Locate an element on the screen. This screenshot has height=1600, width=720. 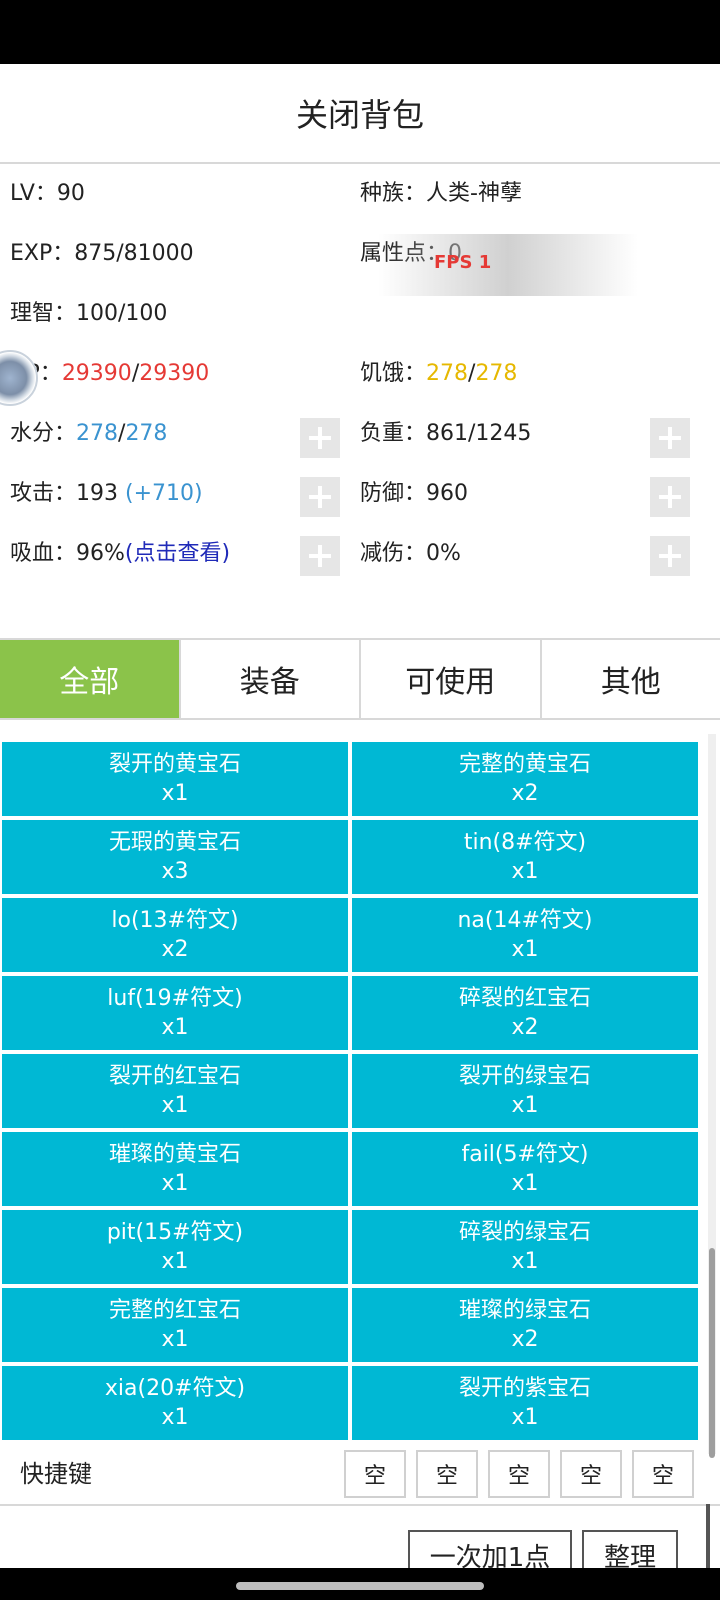
inventory-item: 璀璨的黄宝石 x1 is located at coordinates (175, 1169).